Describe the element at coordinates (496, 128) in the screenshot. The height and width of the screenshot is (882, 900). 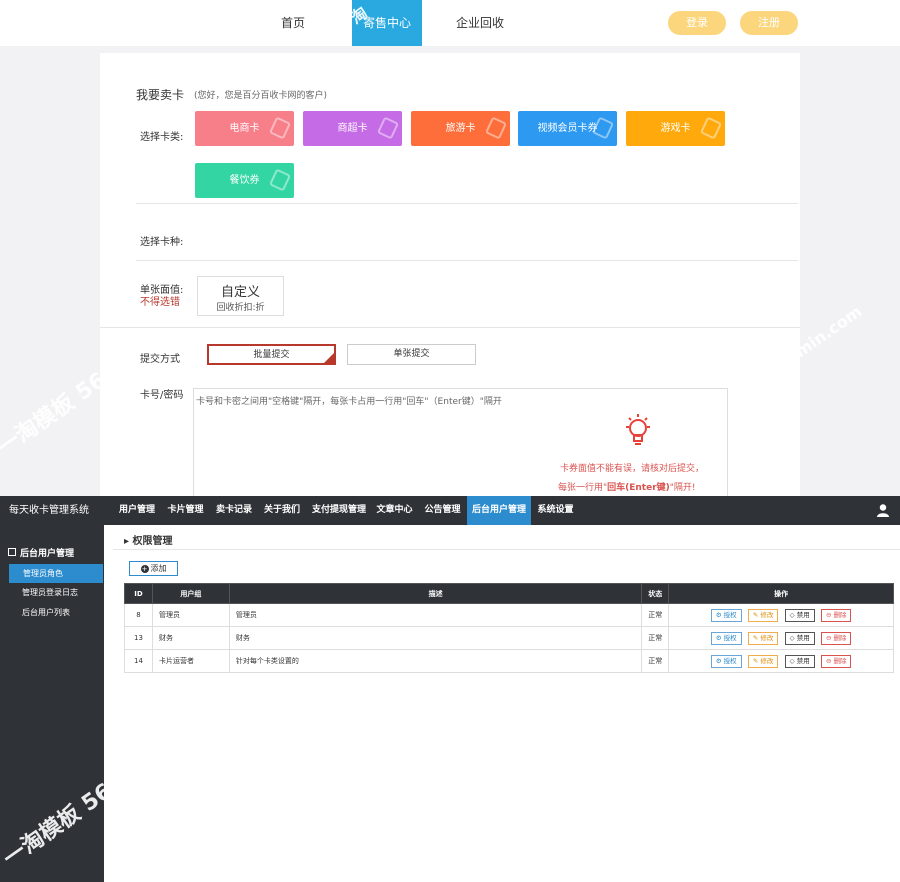
I see `palm-icon` at that location.